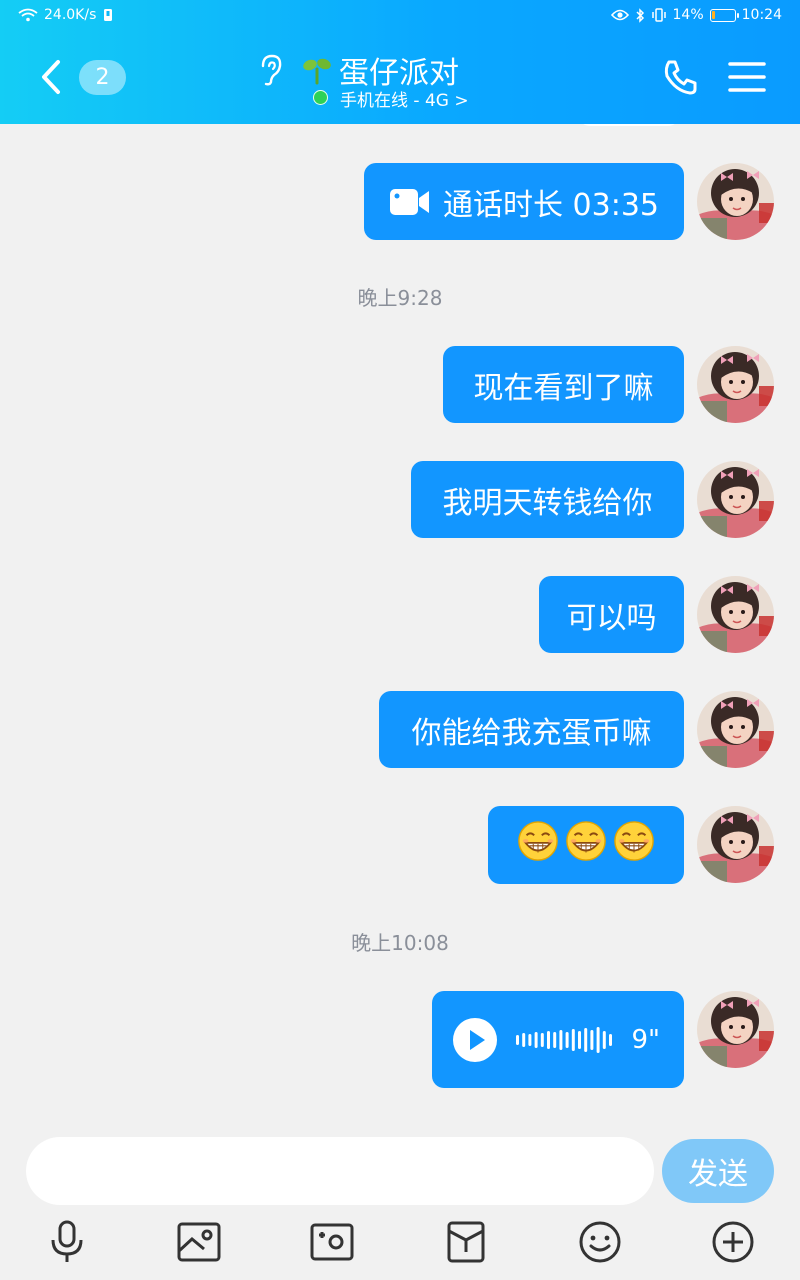 This screenshot has height=1280, width=800. I want to click on video-call-message: 通话时长 03:35, so click(524, 201).